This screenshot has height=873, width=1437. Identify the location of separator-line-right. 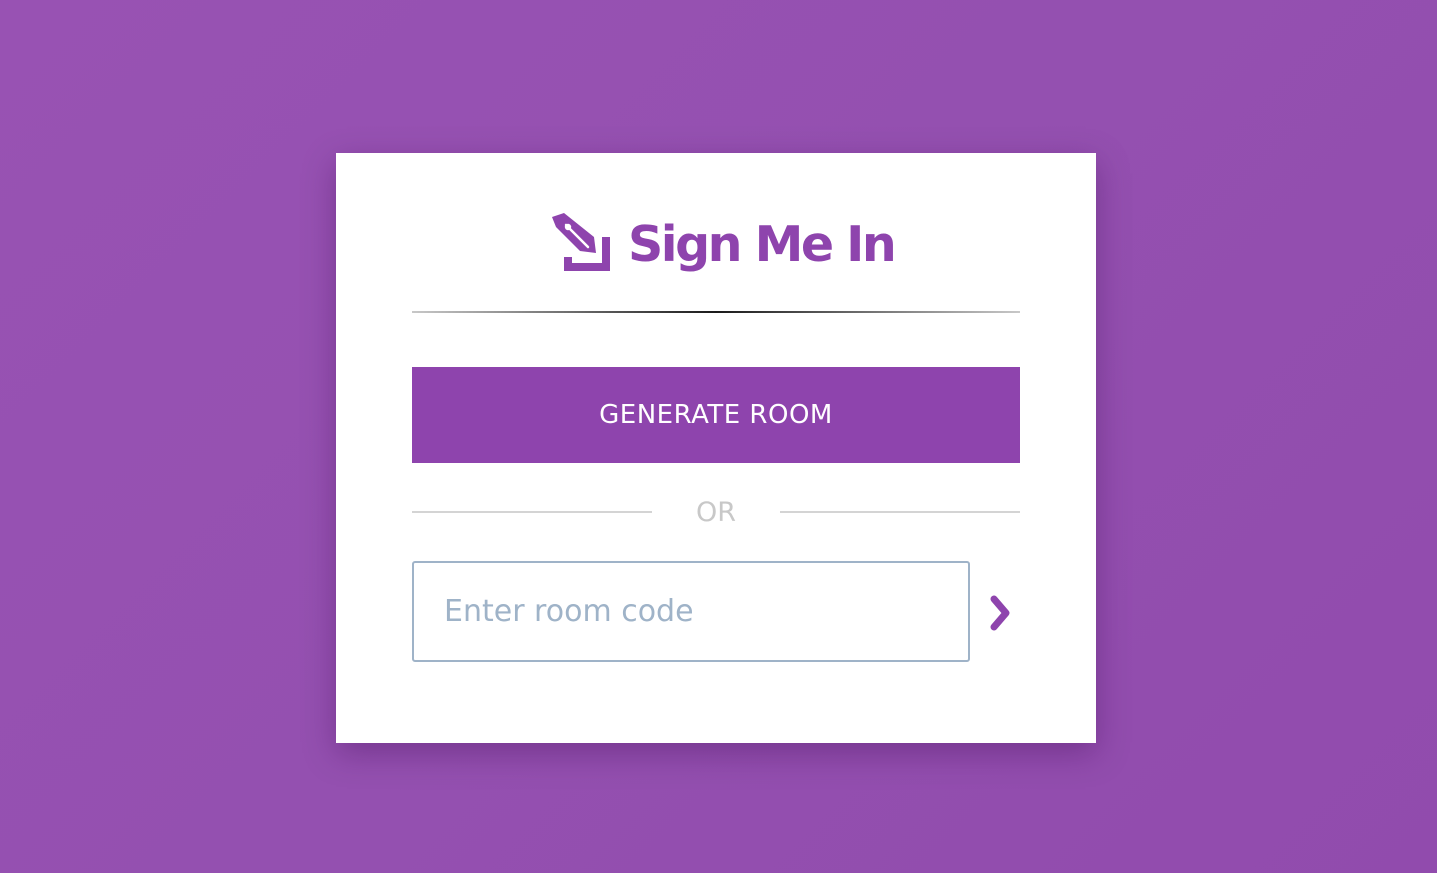
(900, 512).